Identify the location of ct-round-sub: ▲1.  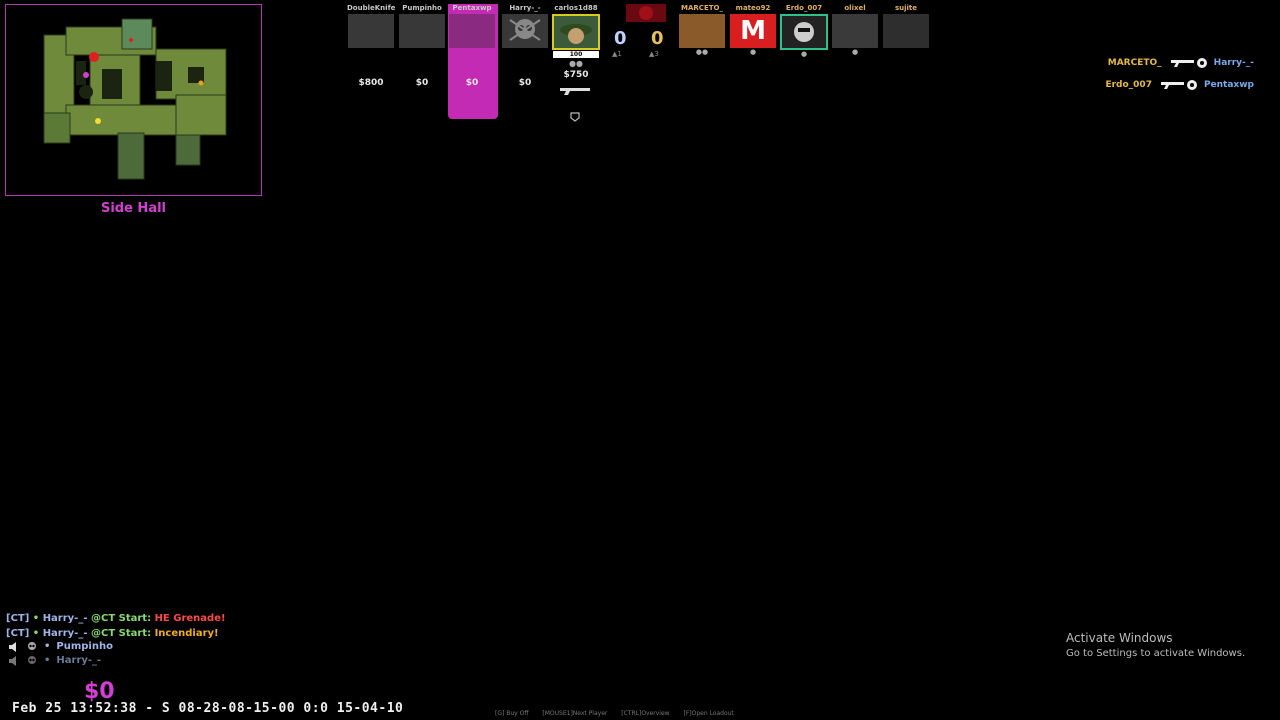
(617, 54).